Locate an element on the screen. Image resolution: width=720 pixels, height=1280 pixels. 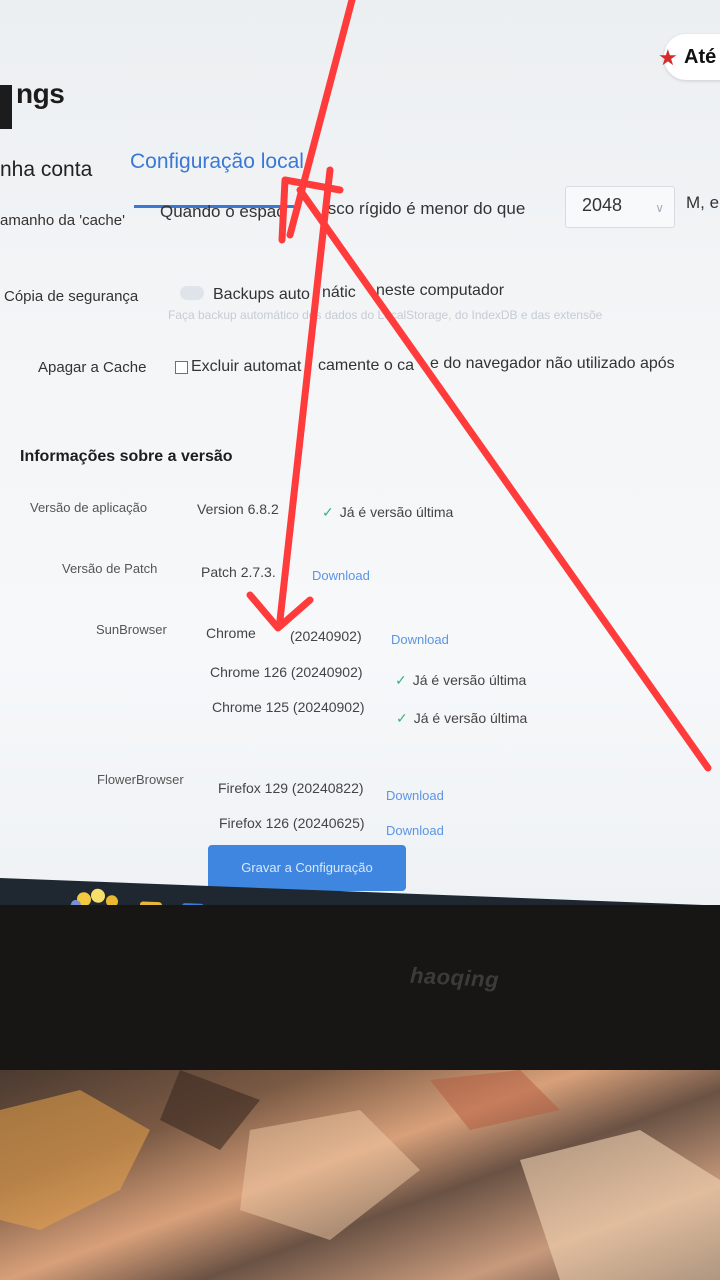
flowerbrowser-item-1-download: Download is located at coordinates (415, 795).